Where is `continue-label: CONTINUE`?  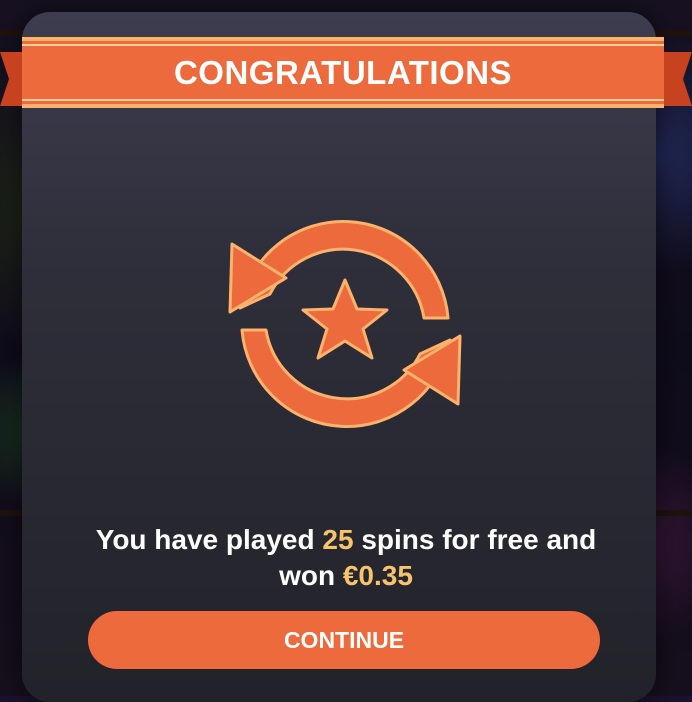 continue-label: CONTINUE is located at coordinates (344, 639).